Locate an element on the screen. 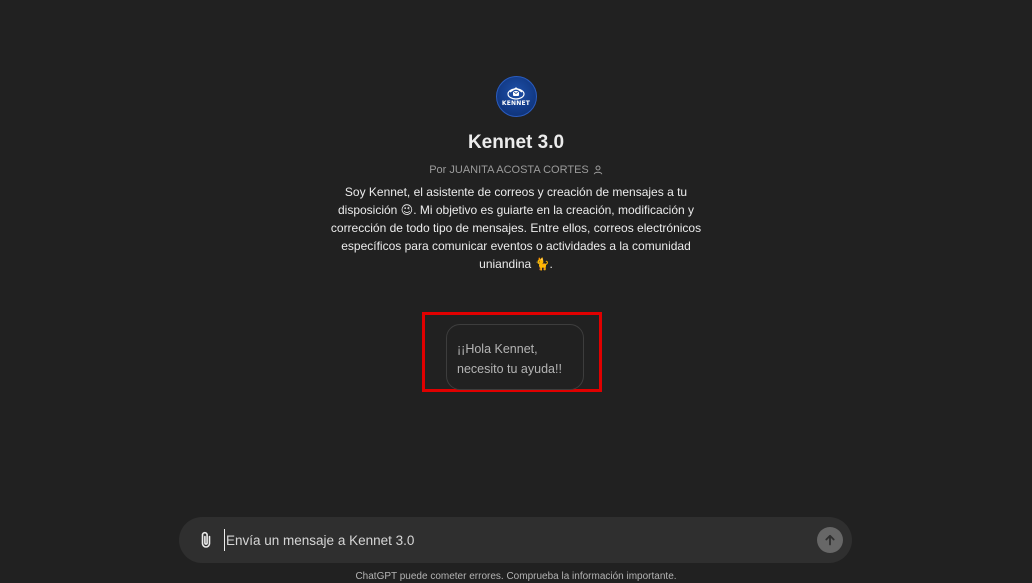 The width and height of the screenshot is (1032, 583). avatar-logo-text: KENNET is located at coordinates (516, 103).